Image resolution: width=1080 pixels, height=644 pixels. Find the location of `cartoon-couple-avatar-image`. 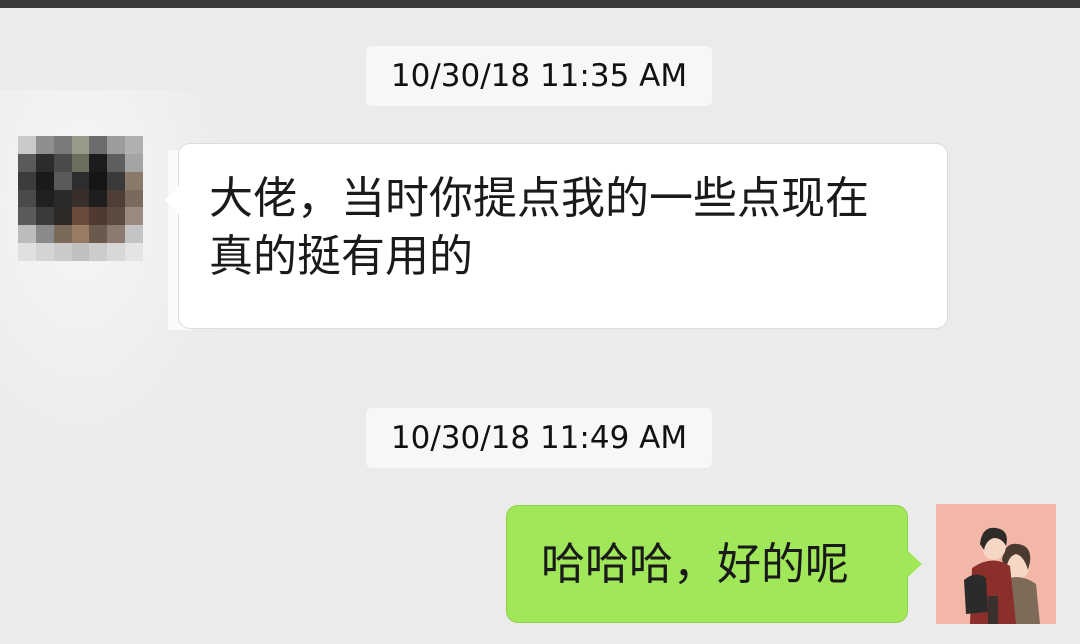

cartoon-couple-avatar-image is located at coordinates (996, 564).